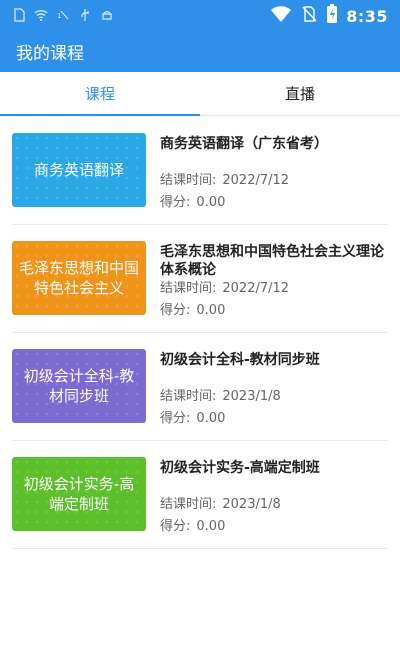 This screenshot has width=400, height=650. I want to click on sim-card-icon, so click(19, 14).